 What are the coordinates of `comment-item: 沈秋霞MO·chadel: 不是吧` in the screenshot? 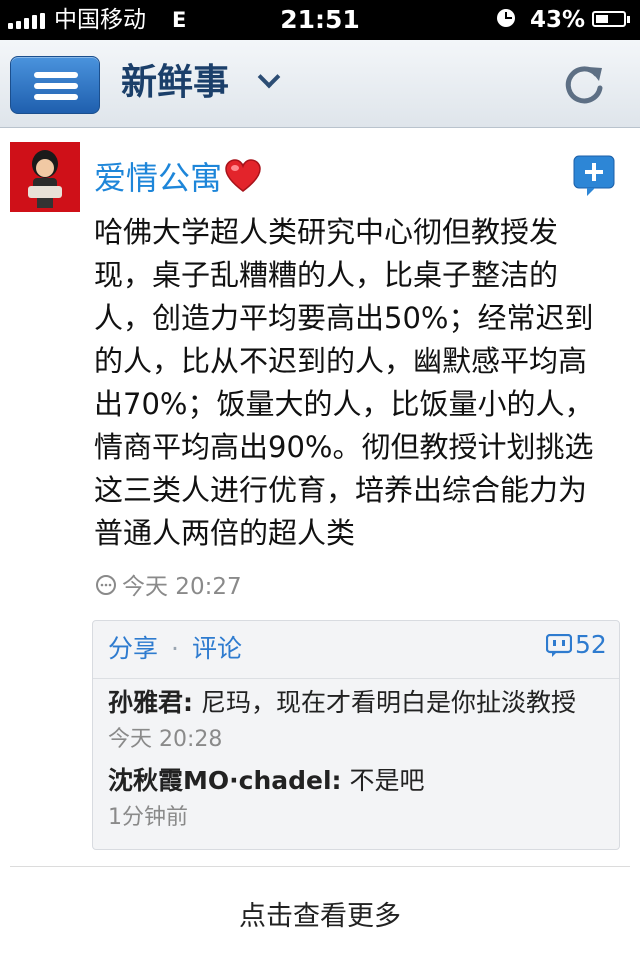 It's located at (358, 781).